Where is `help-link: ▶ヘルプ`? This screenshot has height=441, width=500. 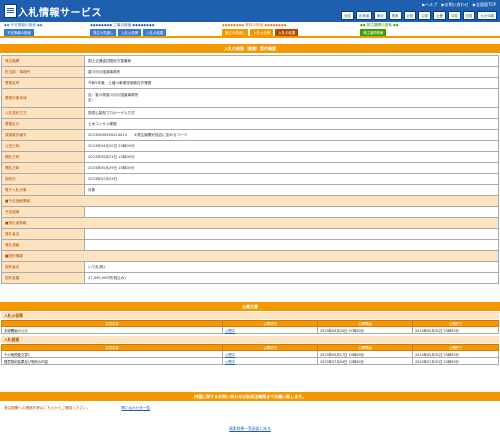
help-link: ▶ヘルプ is located at coordinates (429, 4).